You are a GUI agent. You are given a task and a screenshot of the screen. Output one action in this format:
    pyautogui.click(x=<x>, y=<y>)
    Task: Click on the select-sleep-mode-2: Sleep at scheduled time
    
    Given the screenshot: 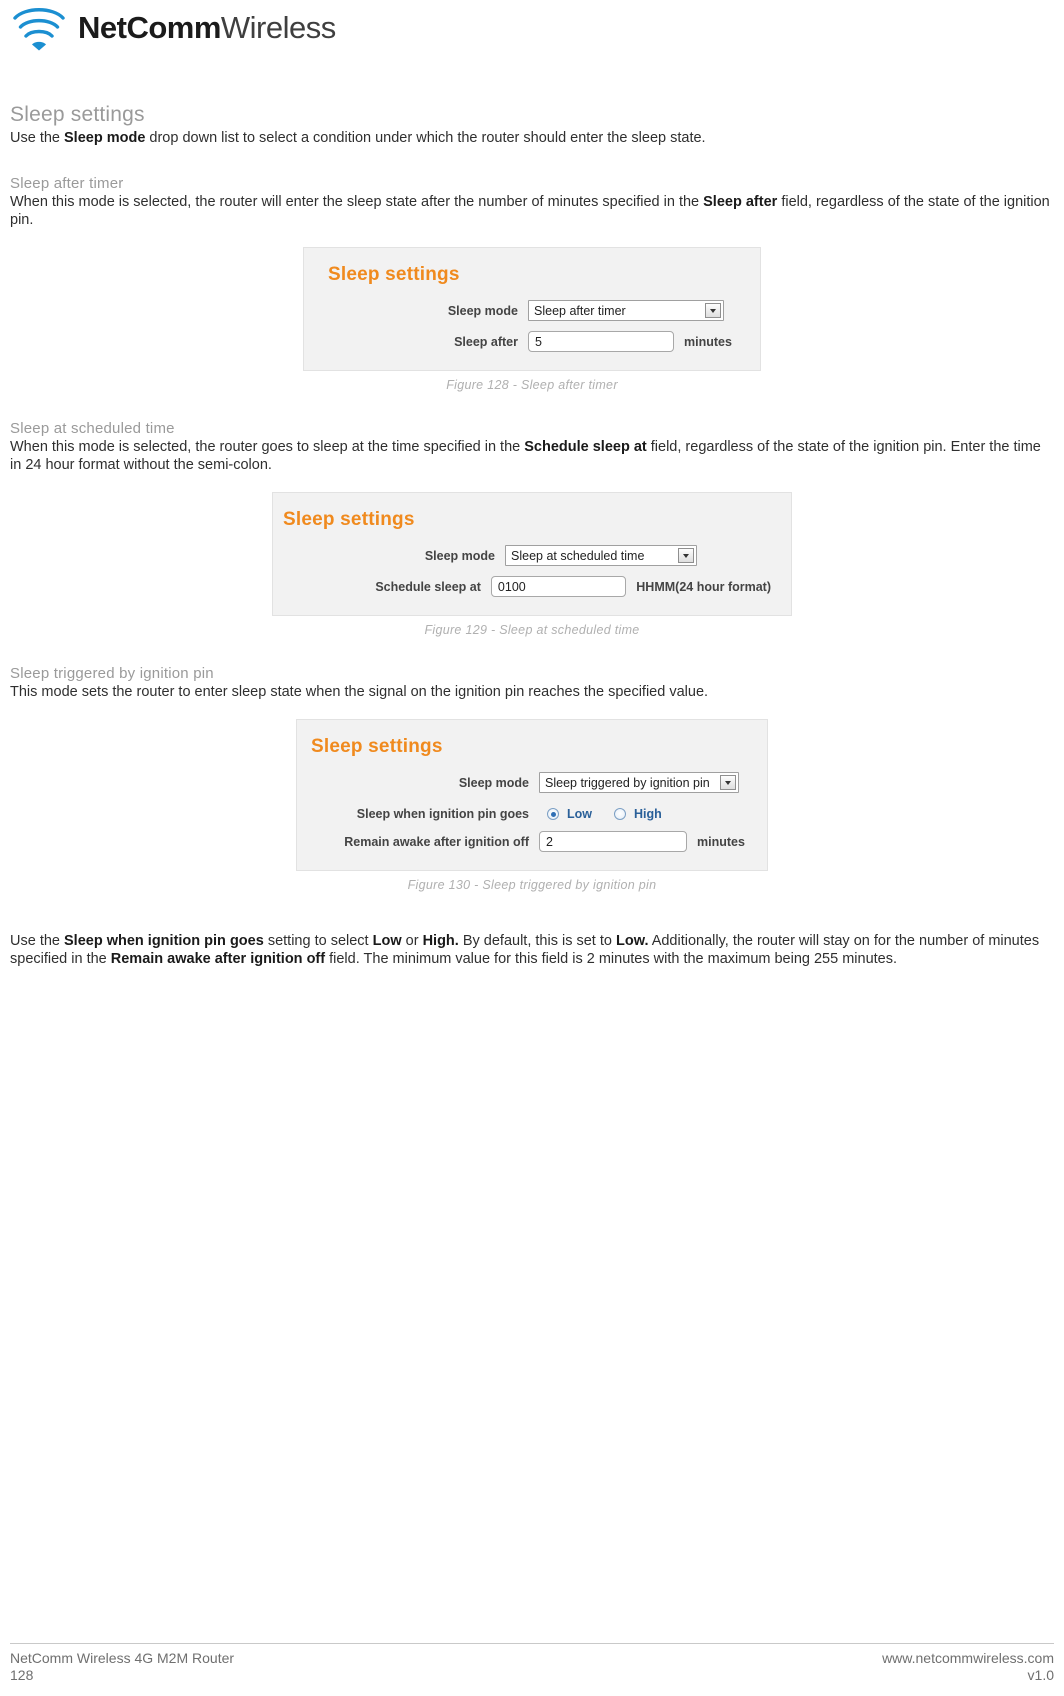 What is the action you would take?
    pyautogui.click(x=601, y=555)
    